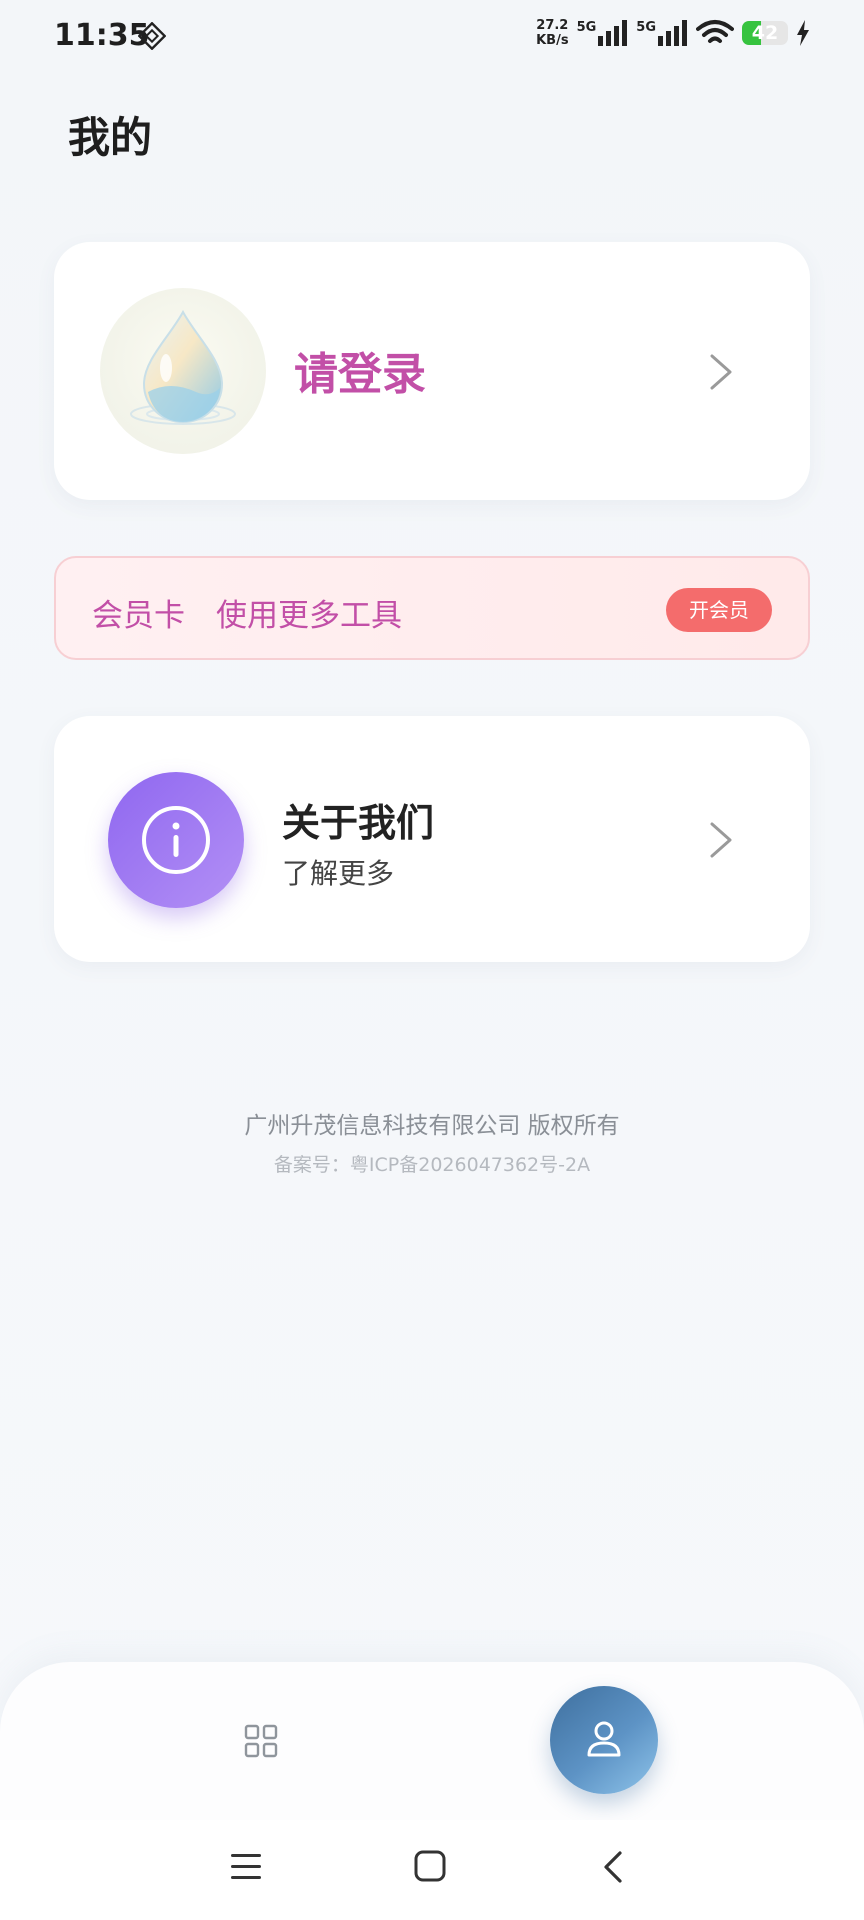 This screenshot has height=1920, width=864. What do you see at coordinates (246, 1867) in the screenshot?
I see `menu-icon` at bounding box center [246, 1867].